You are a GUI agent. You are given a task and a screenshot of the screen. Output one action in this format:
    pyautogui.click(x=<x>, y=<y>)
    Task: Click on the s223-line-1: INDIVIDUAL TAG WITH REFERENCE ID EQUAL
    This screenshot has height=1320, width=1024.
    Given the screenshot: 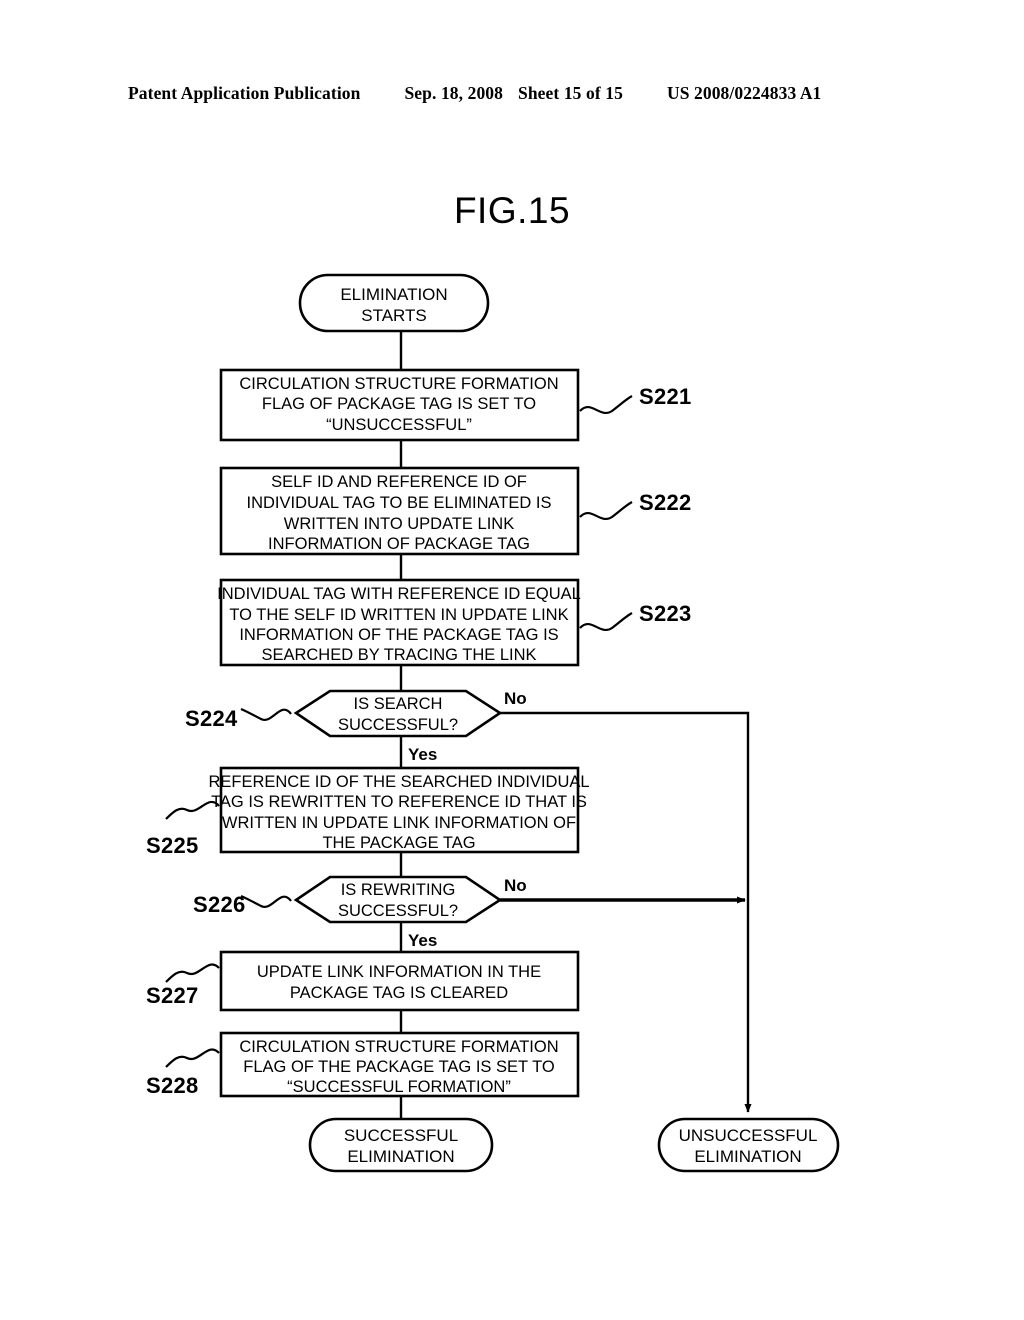 What is the action you would take?
    pyautogui.click(x=399, y=594)
    